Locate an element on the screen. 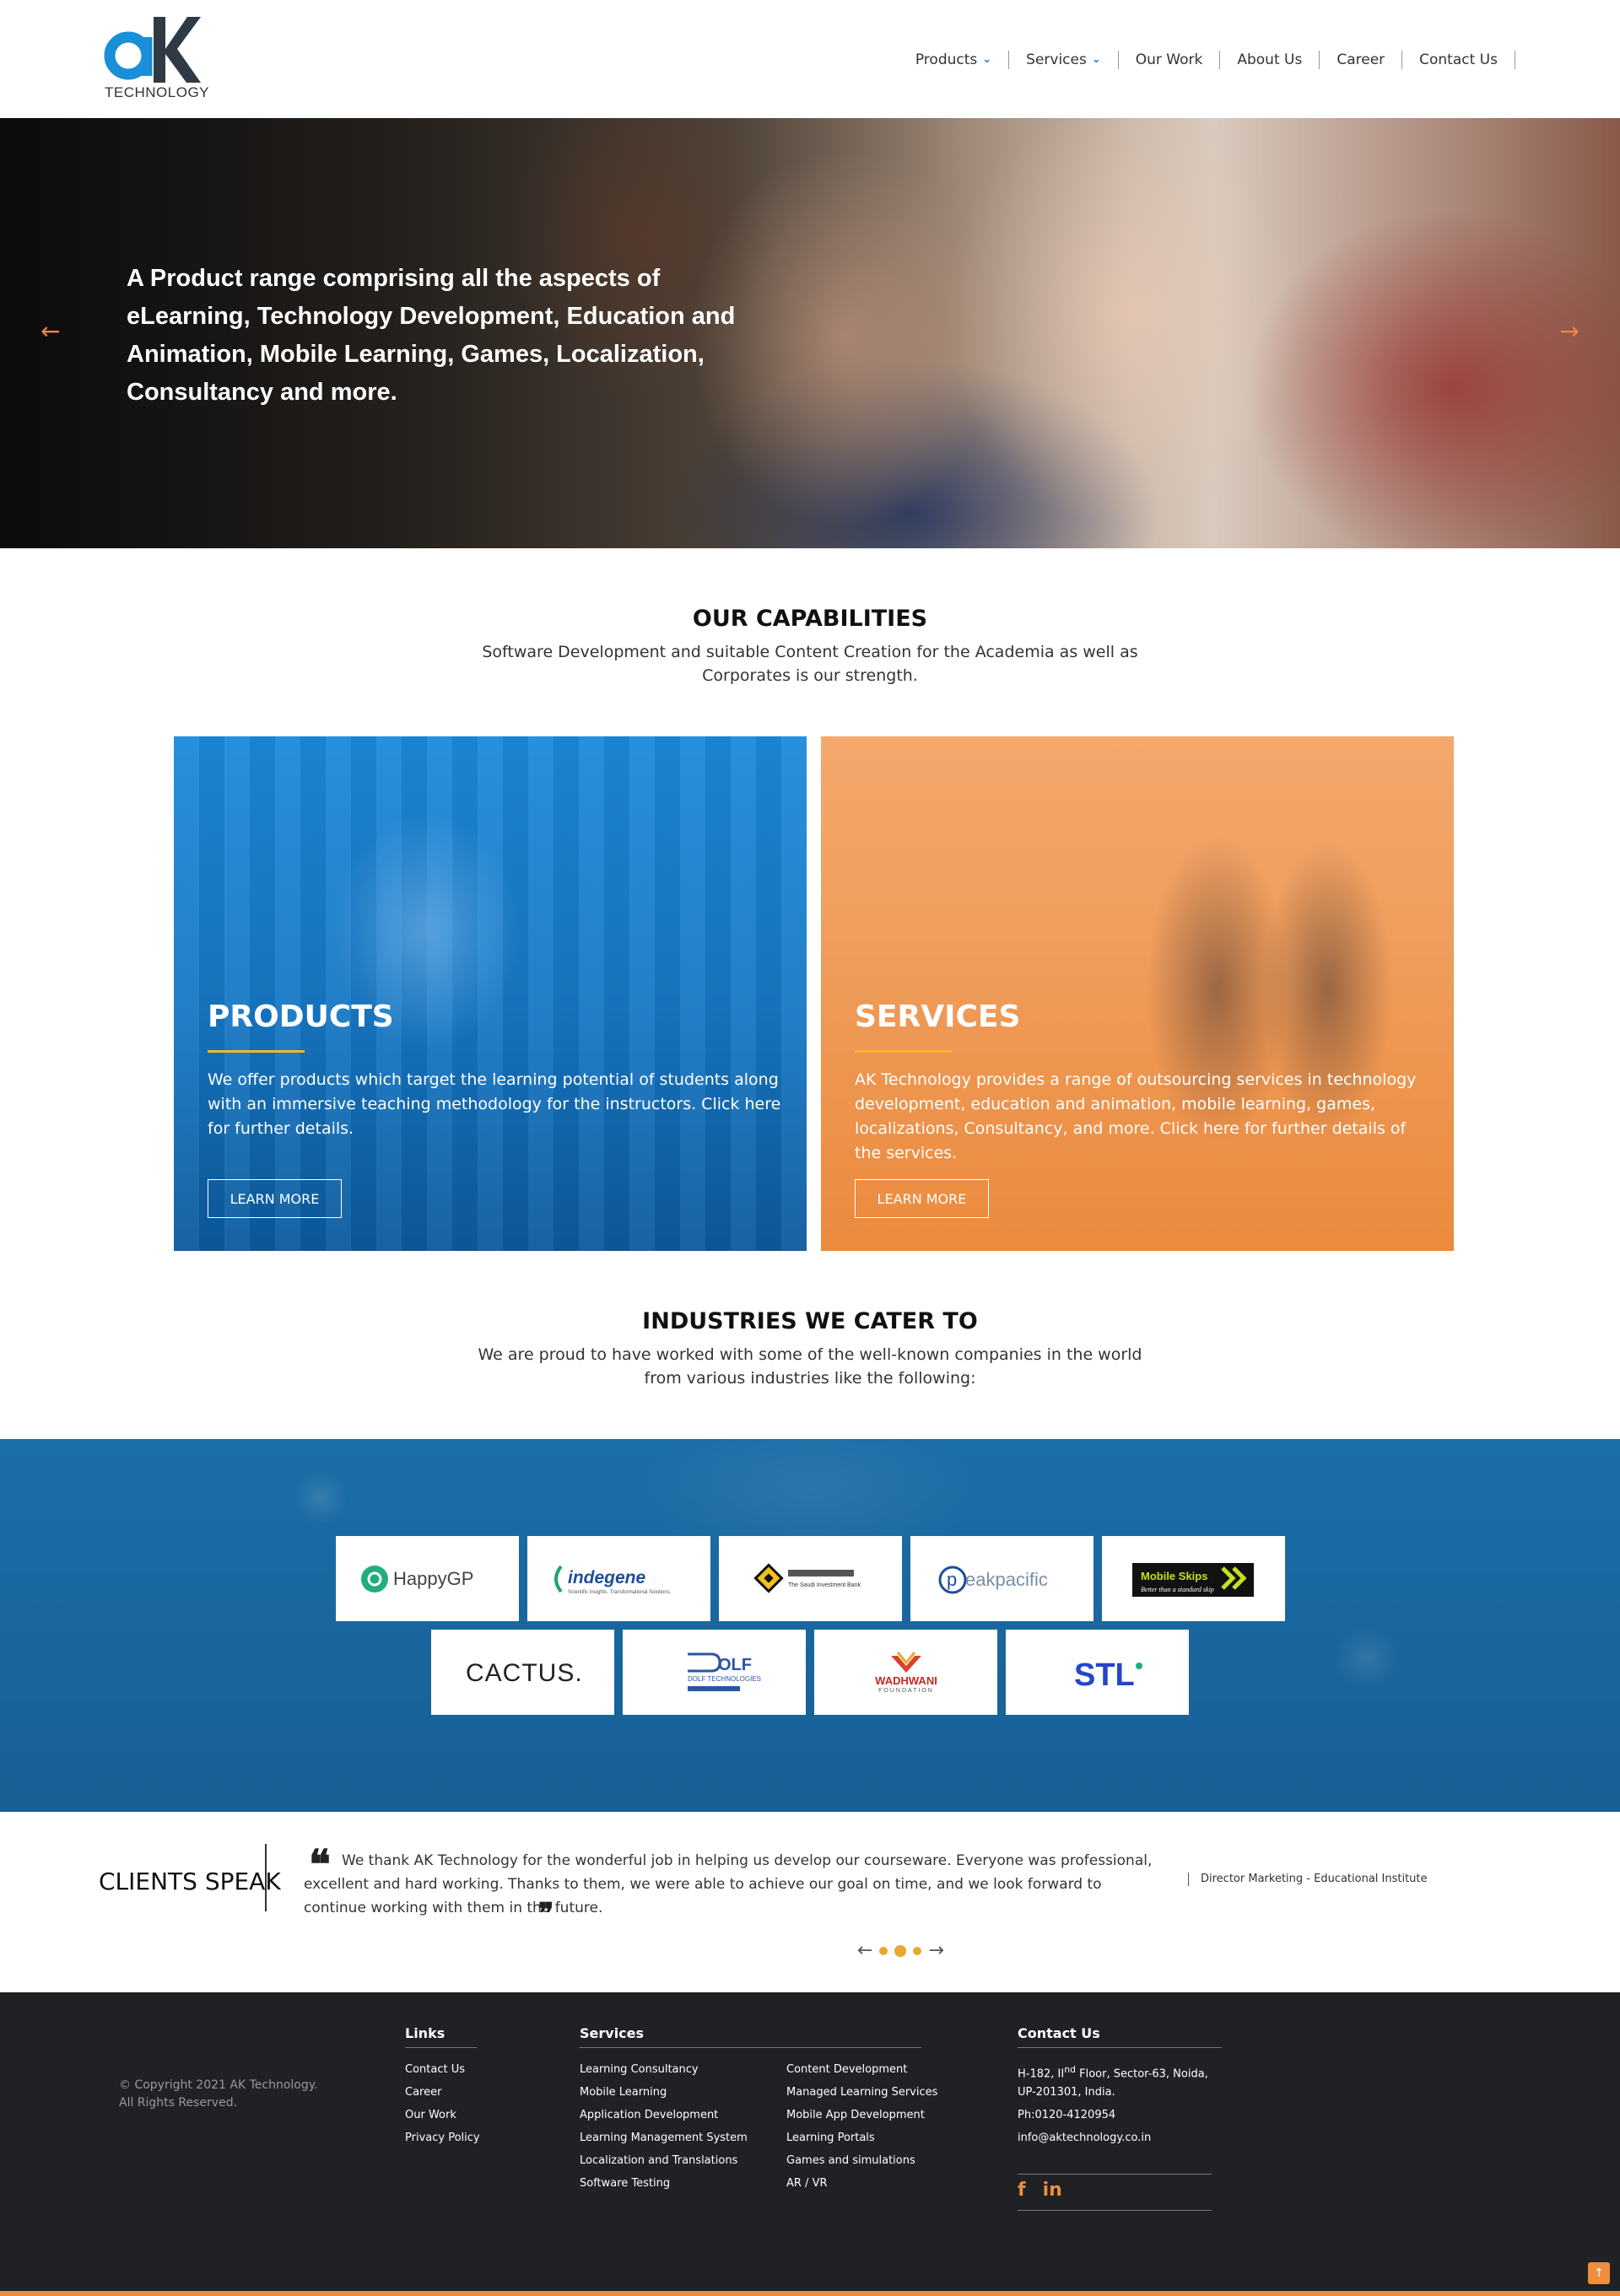 The width and height of the screenshot is (1620, 2296). peakpacific-logo: p eakpacific is located at coordinates (993, 1579).